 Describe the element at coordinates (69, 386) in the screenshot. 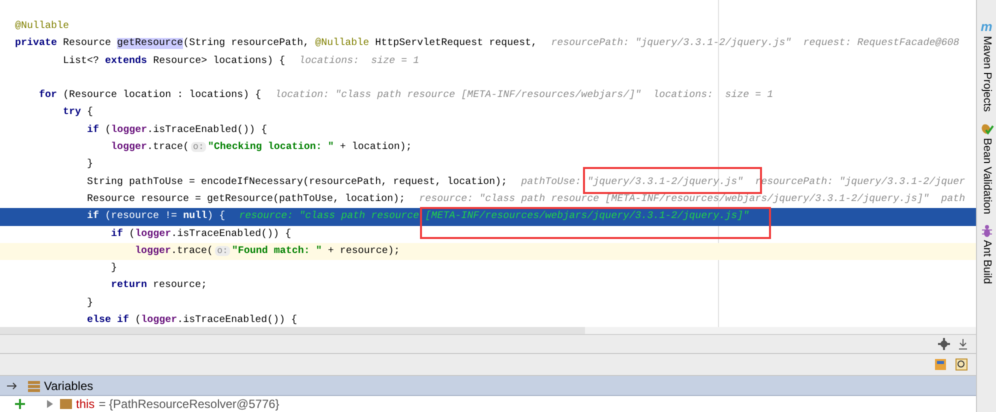

I see `panel-title: Variables` at that location.